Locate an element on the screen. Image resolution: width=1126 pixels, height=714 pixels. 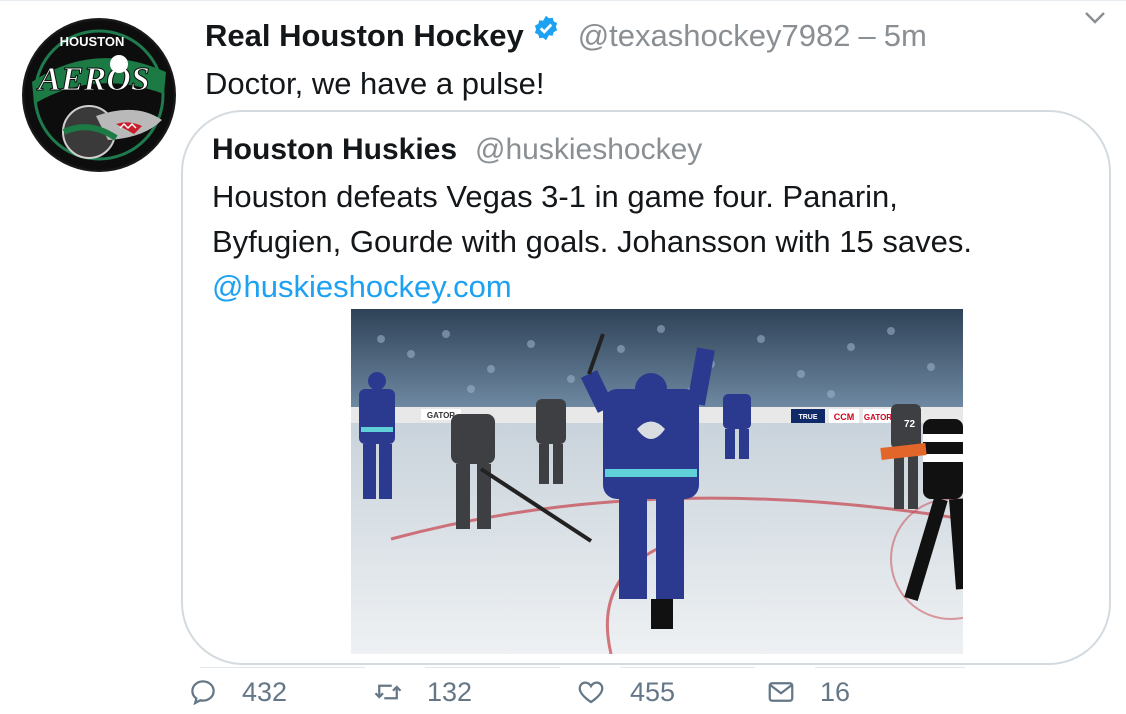
direct-message-button: 16 is located at coordinates (808, 692).